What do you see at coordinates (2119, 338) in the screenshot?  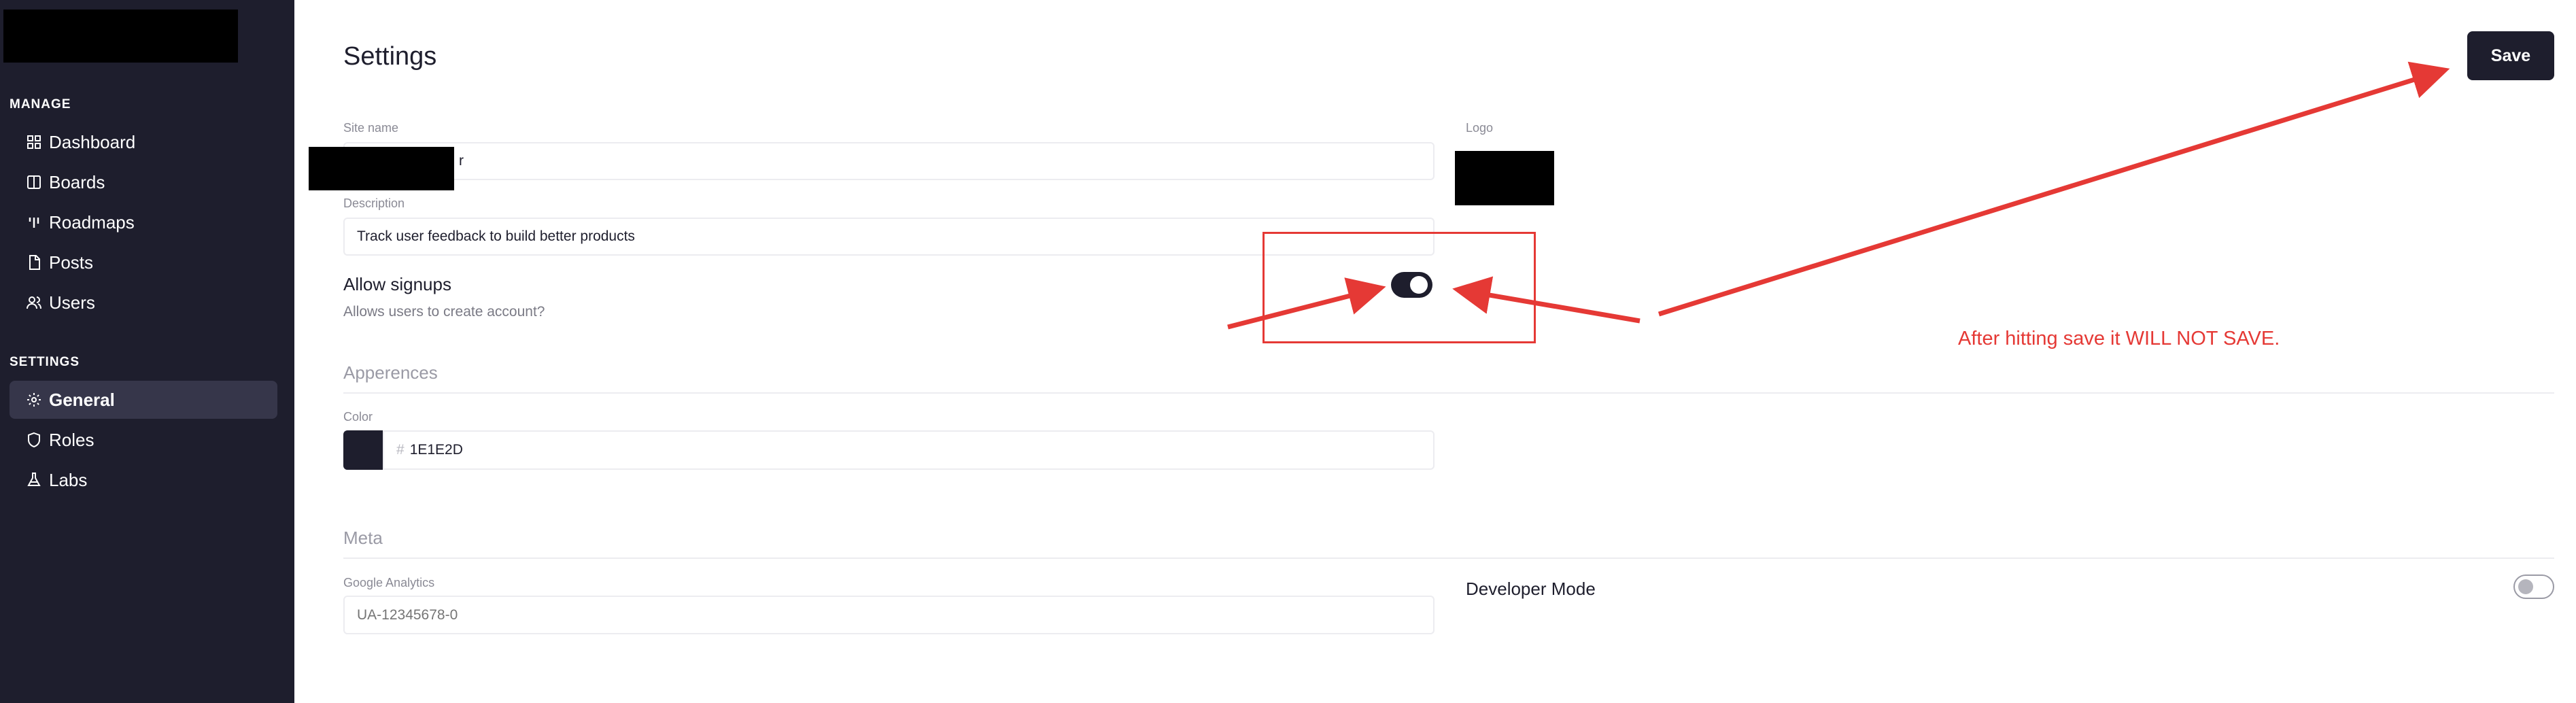 I see `annotation-note: After hitting save it WILL NOT SAVE.` at bounding box center [2119, 338].